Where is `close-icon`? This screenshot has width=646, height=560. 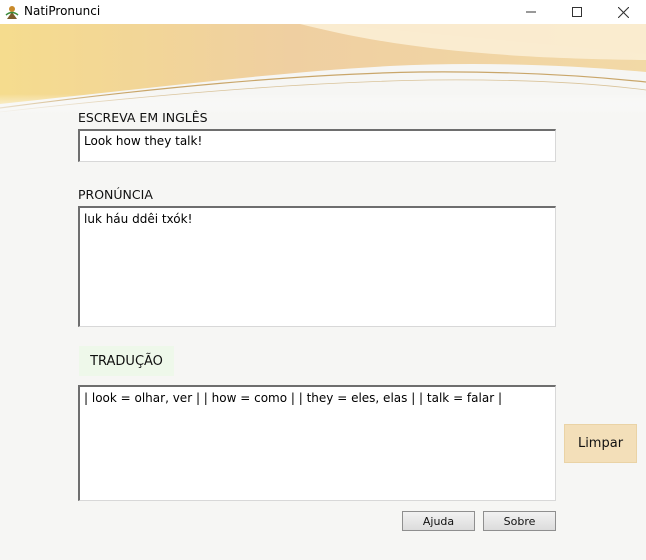 close-icon is located at coordinates (623, 12).